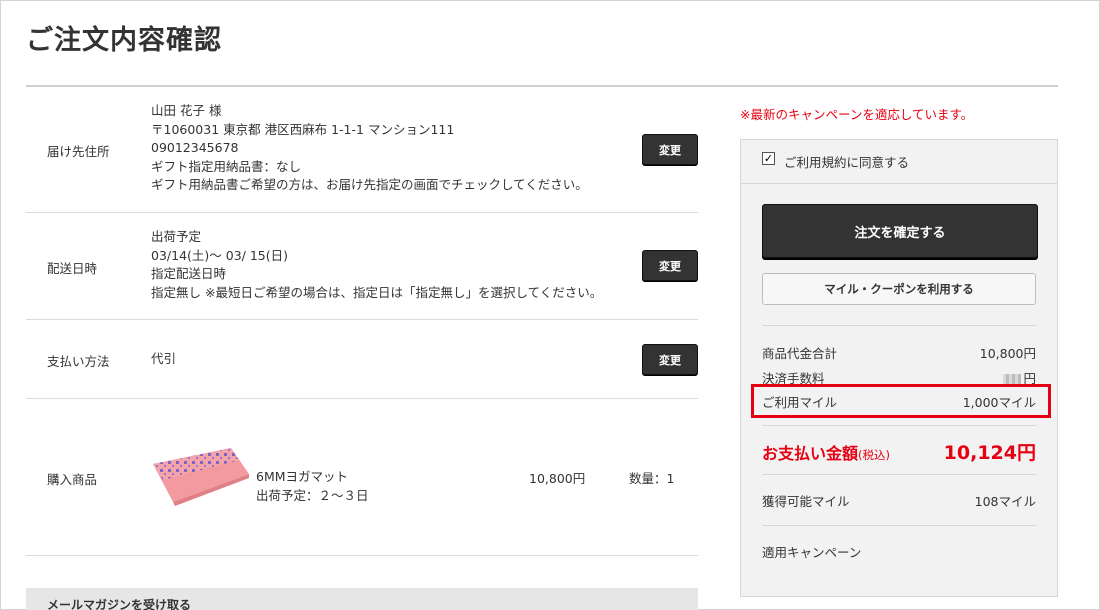 Image resolution: width=1100 pixels, height=610 pixels. I want to click on tax-included-note: (税込), so click(874, 455).